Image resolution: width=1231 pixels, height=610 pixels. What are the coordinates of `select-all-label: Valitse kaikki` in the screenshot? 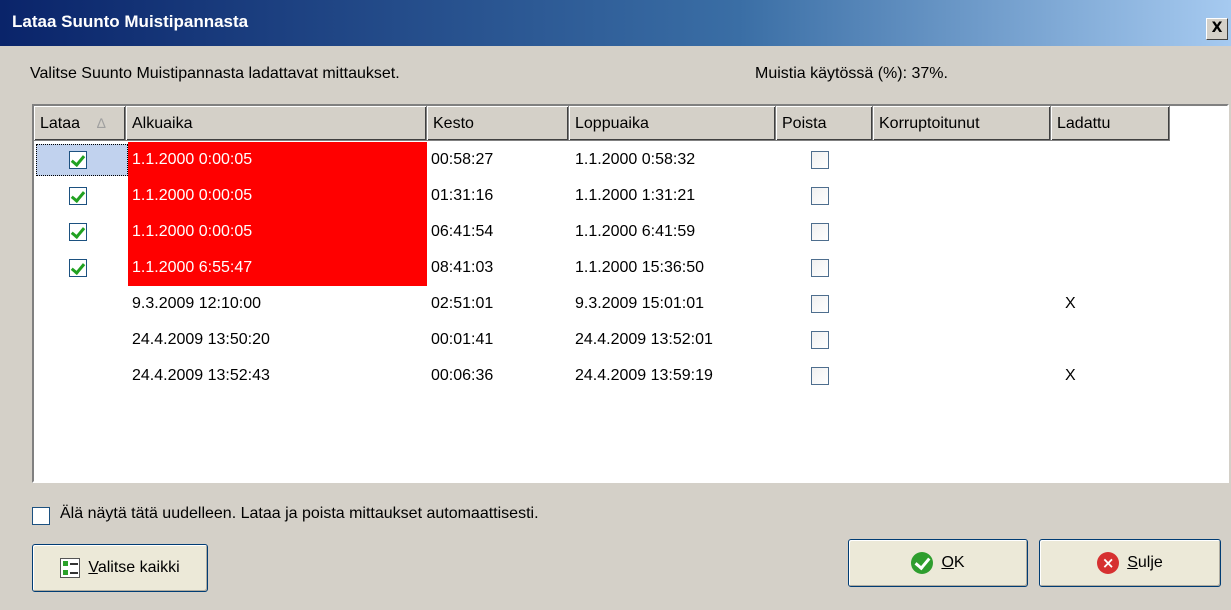 It's located at (134, 567).